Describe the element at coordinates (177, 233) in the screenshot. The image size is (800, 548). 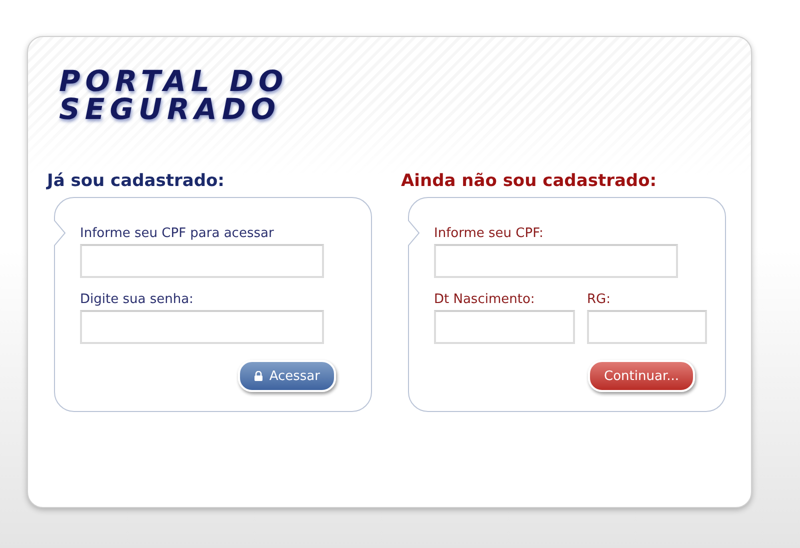
I see `field-label: Informe seu CPF para acessar` at that location.